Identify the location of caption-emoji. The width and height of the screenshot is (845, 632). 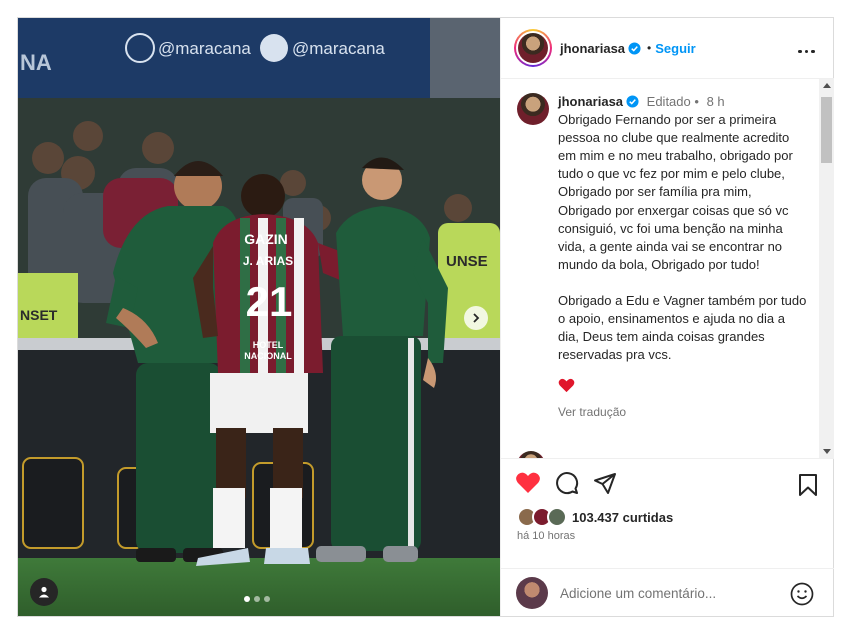
(683, 388).